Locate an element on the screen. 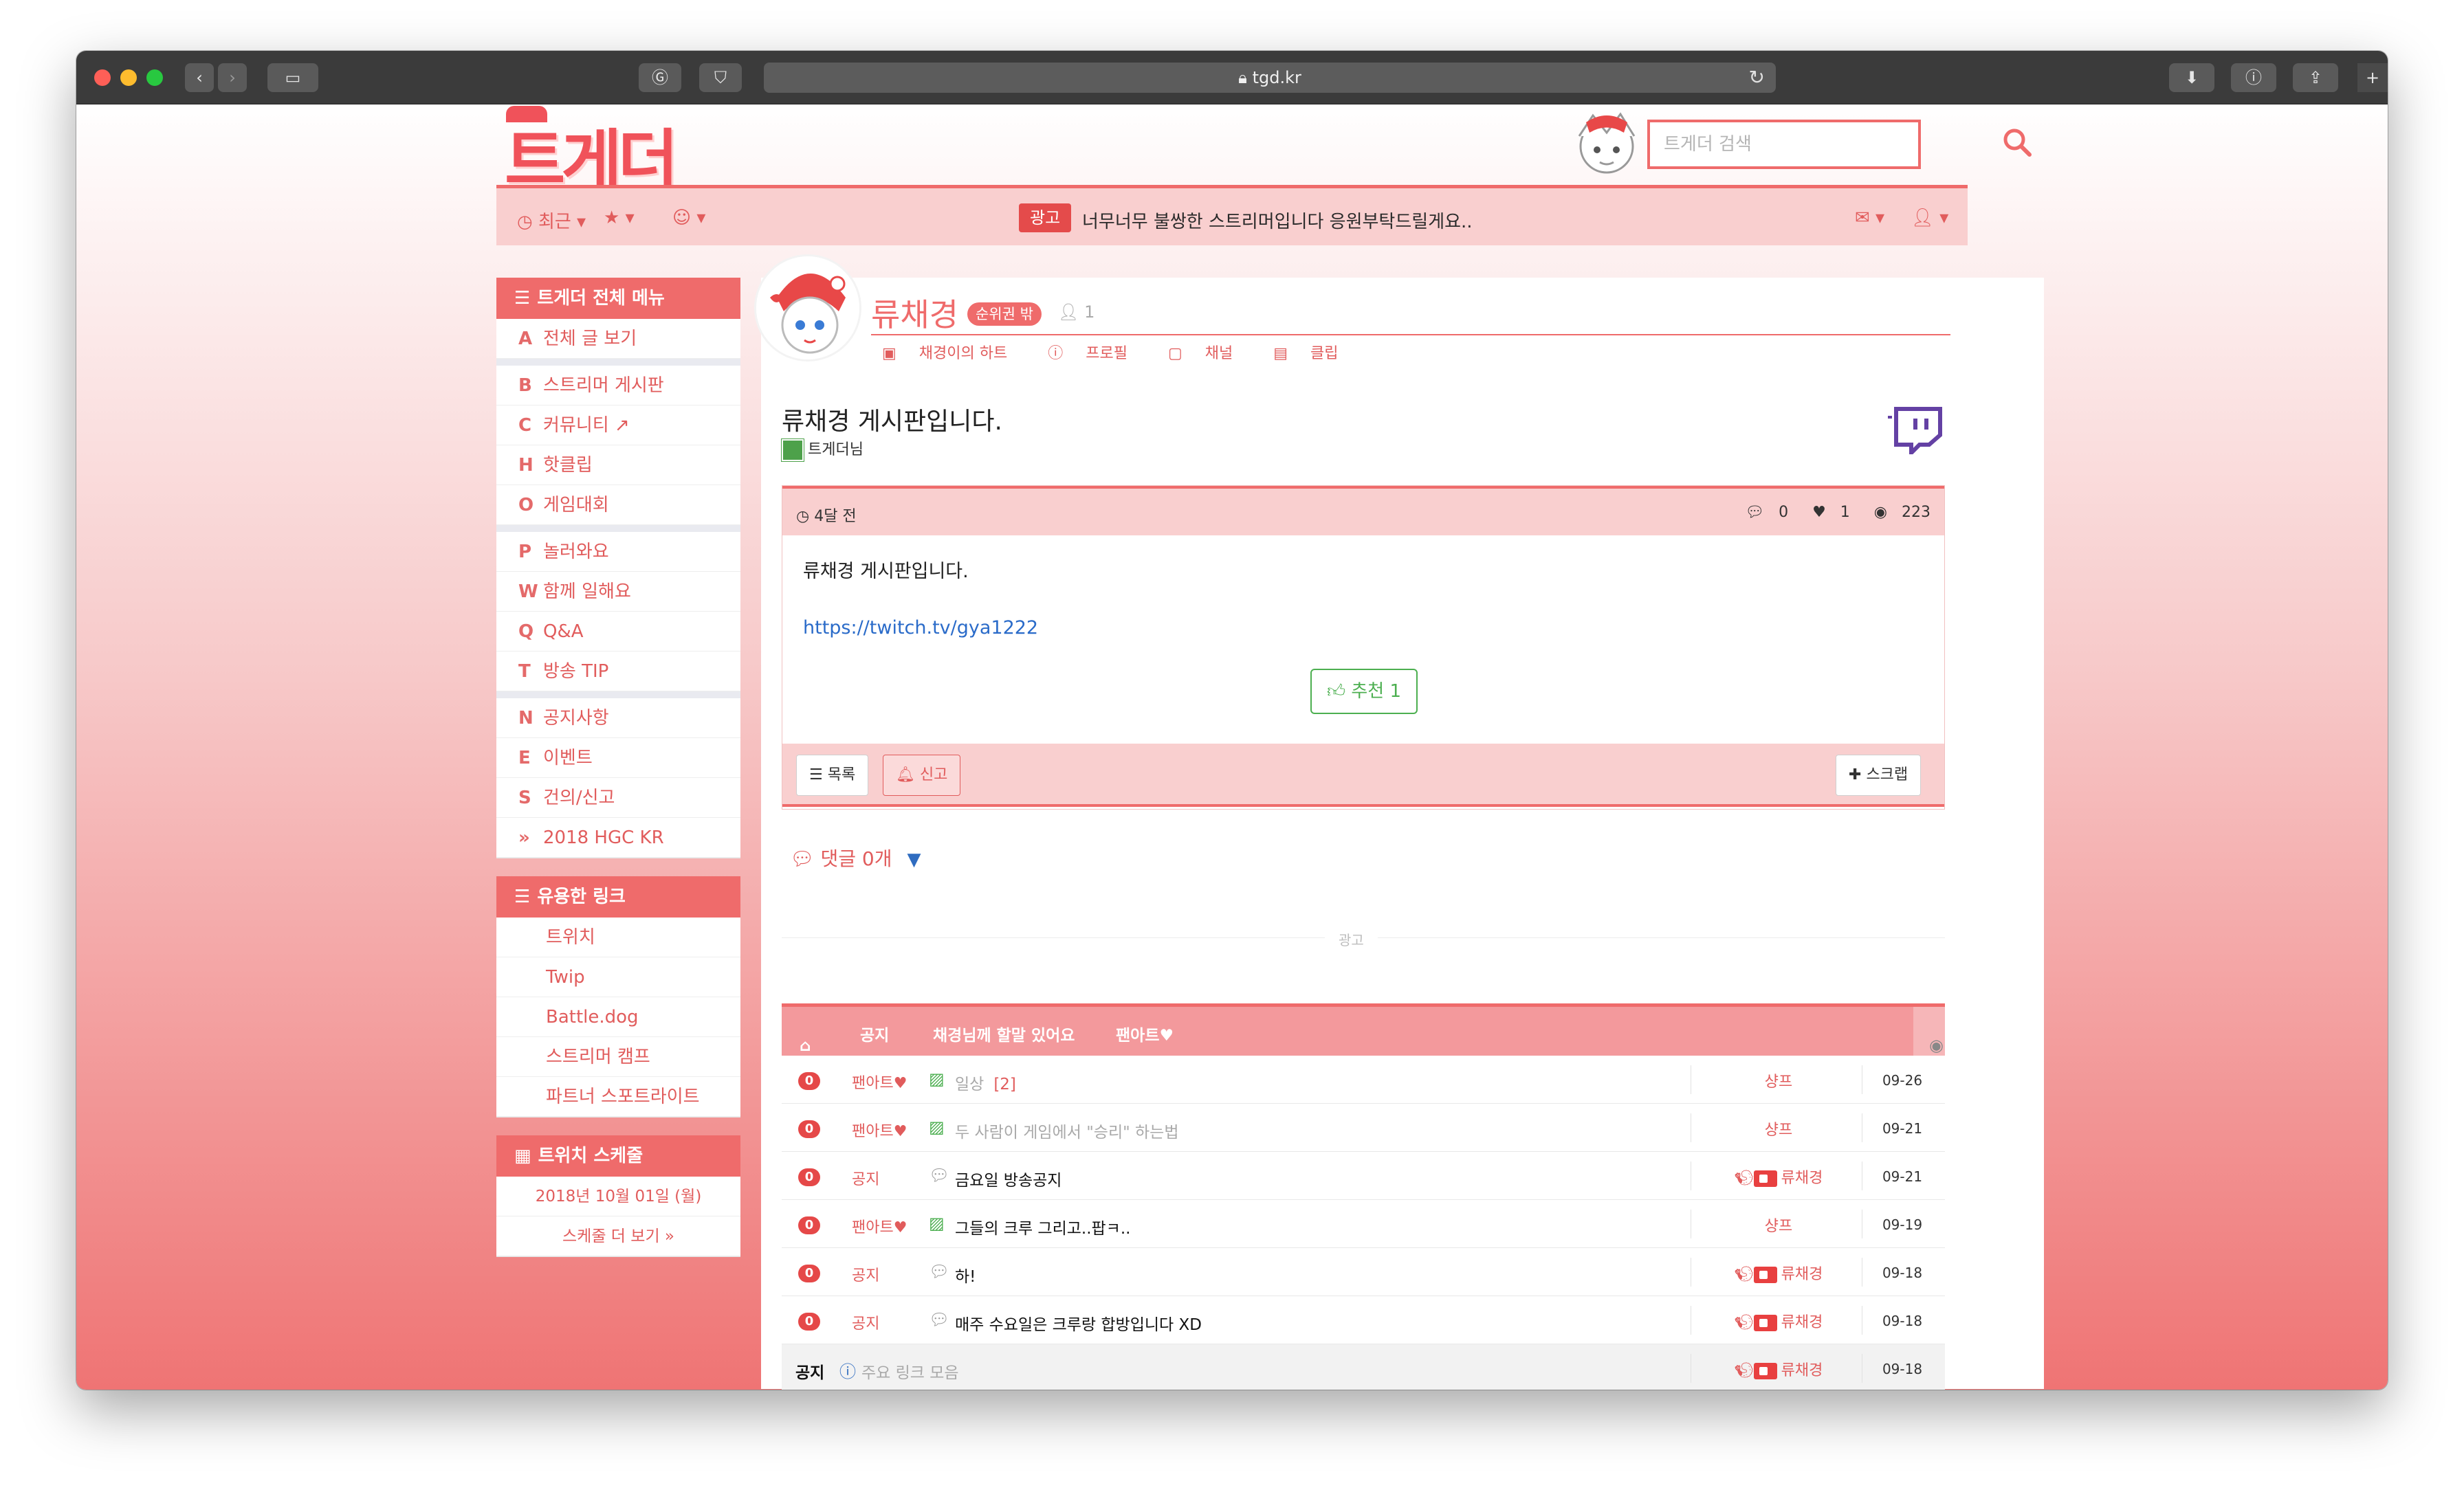 This screenshot has height=1490, width=2464. search-icon is located at coordinates (2017, 142).